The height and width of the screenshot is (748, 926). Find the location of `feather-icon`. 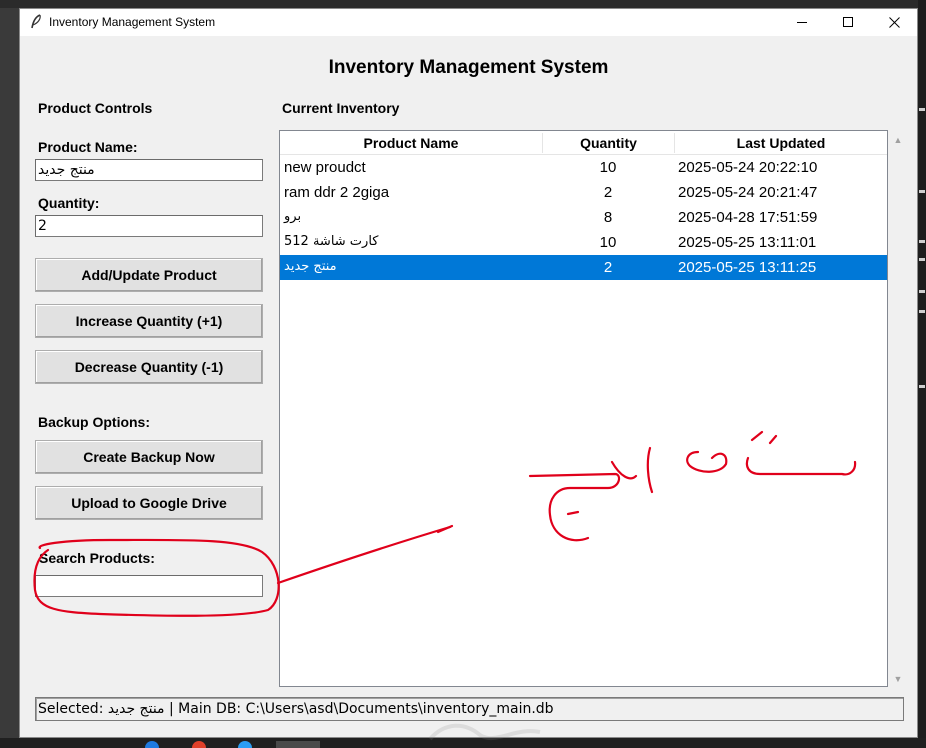

feather-icon is located at coordinates (36, 21).